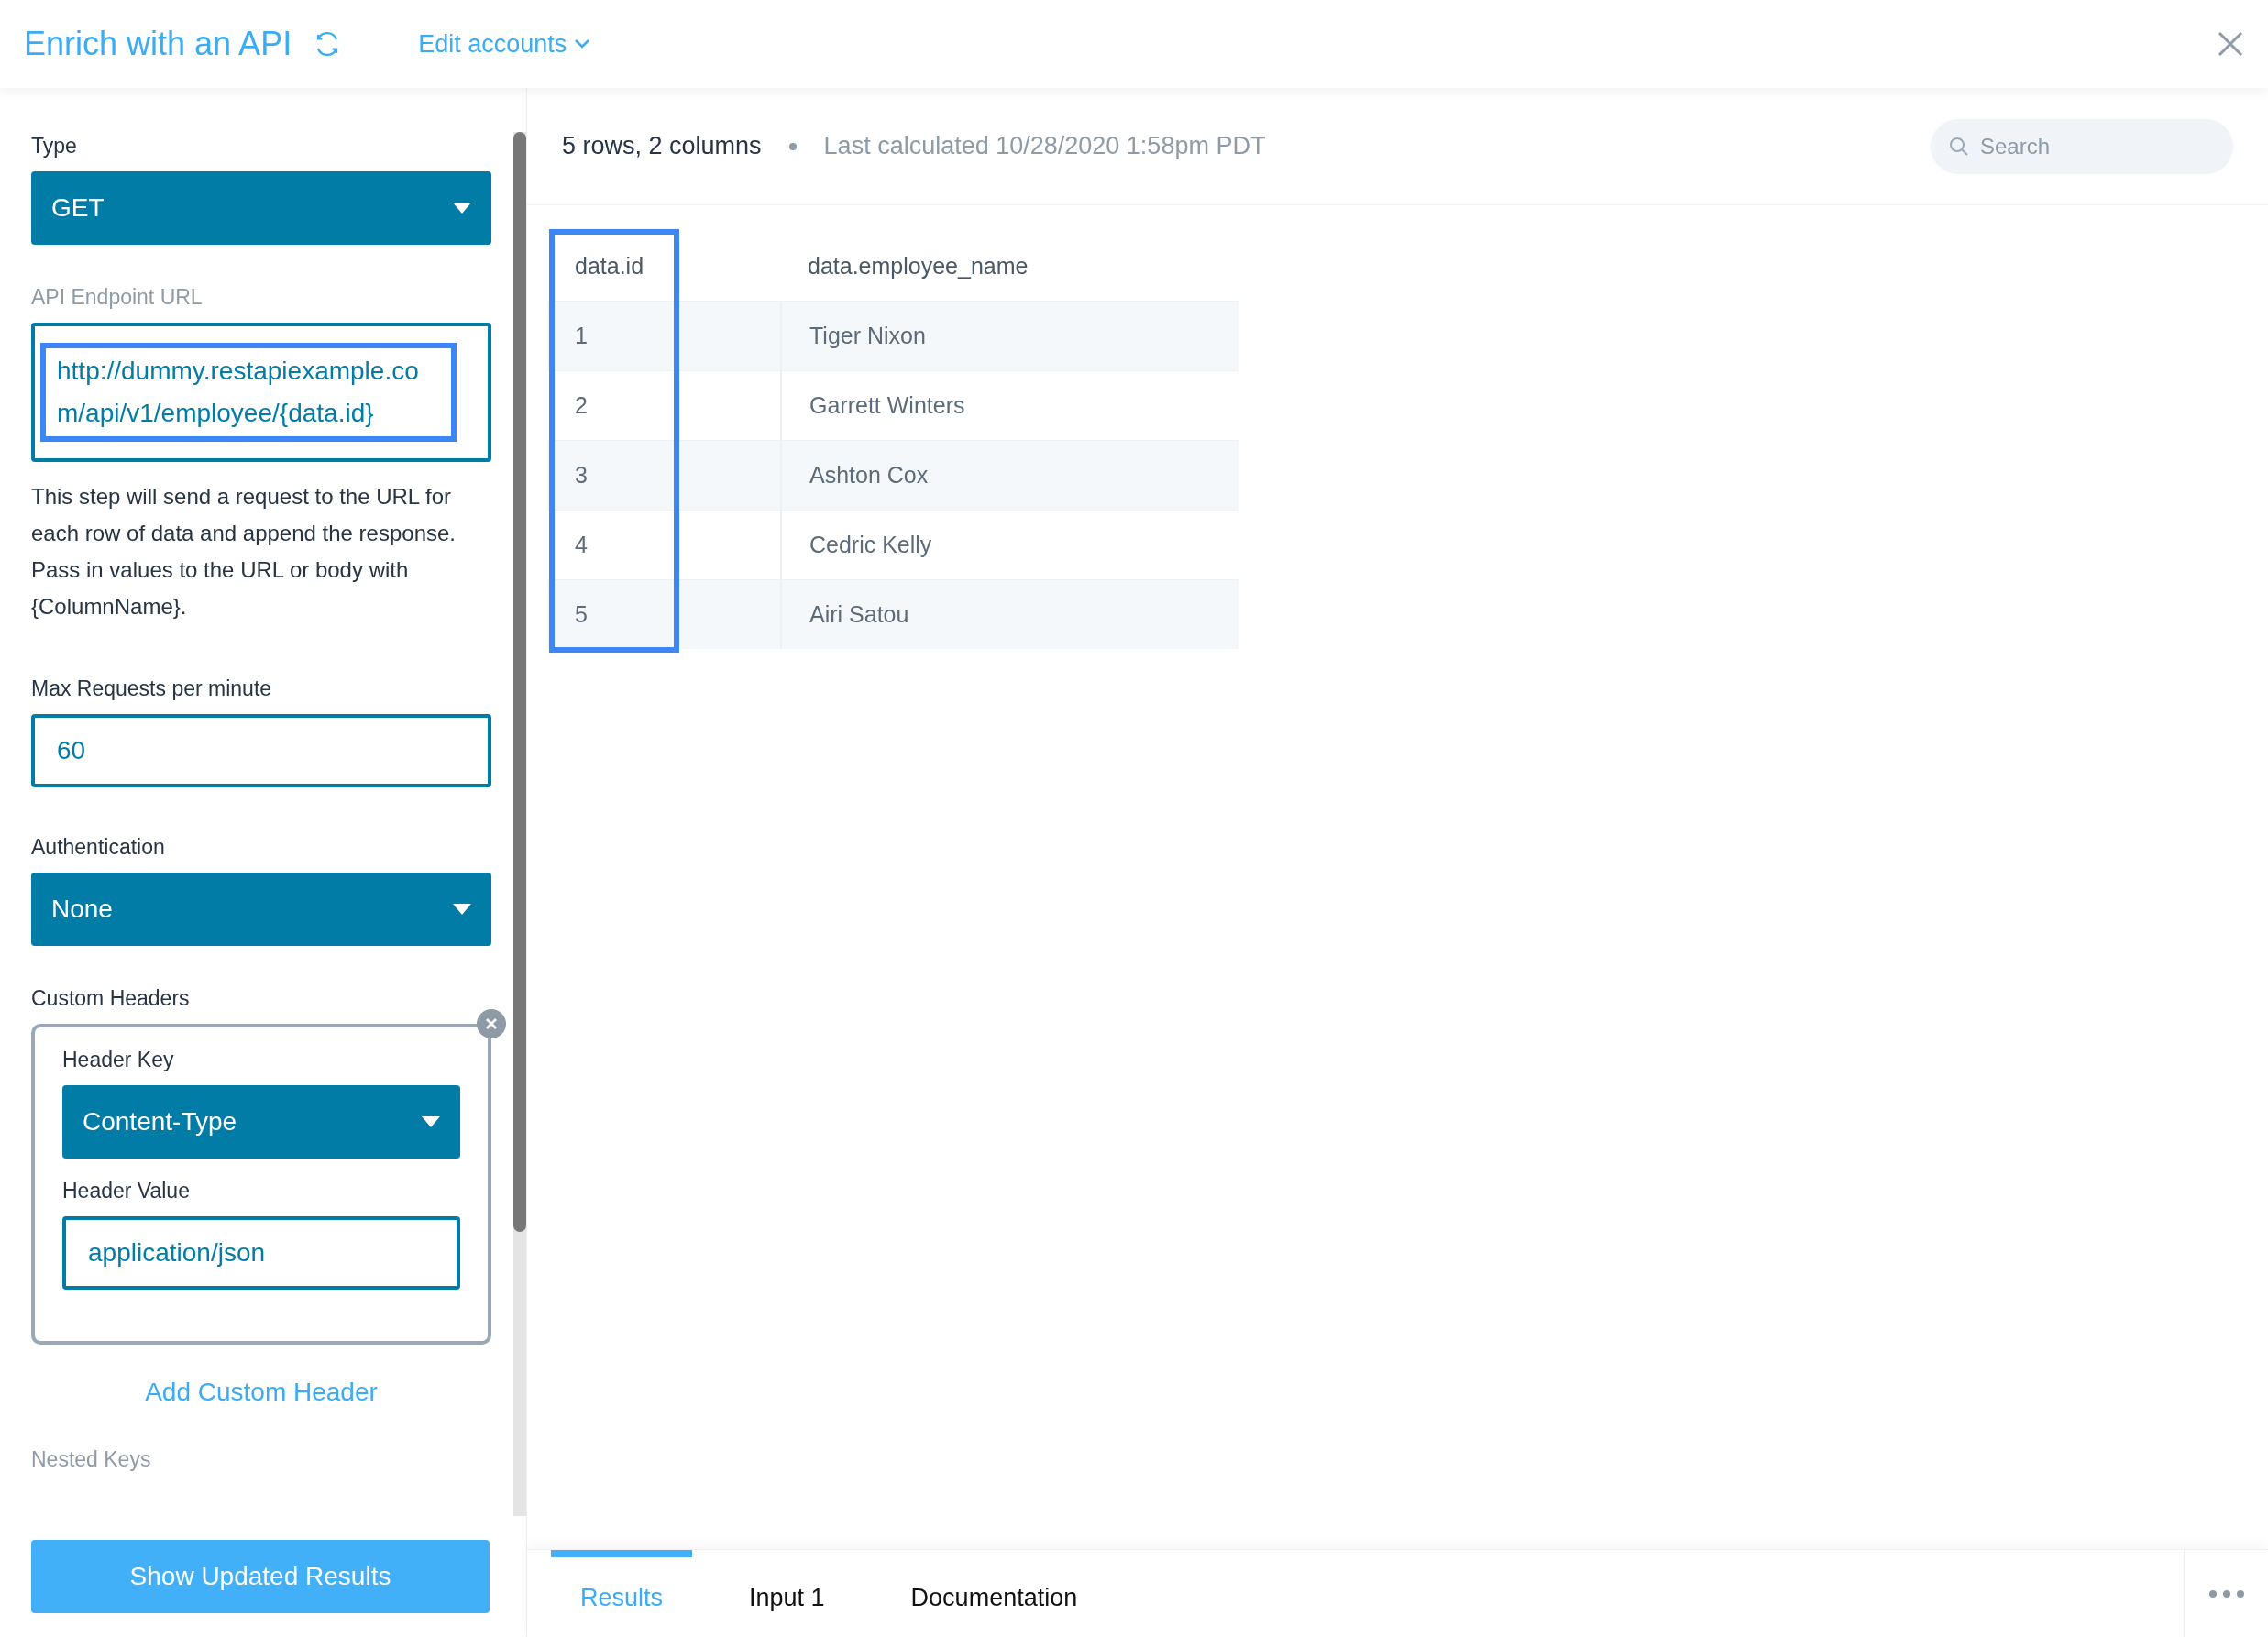 This screenshot has height=1637, width=2268. I want to click on max-requests-field: 60, so click(261, 750).